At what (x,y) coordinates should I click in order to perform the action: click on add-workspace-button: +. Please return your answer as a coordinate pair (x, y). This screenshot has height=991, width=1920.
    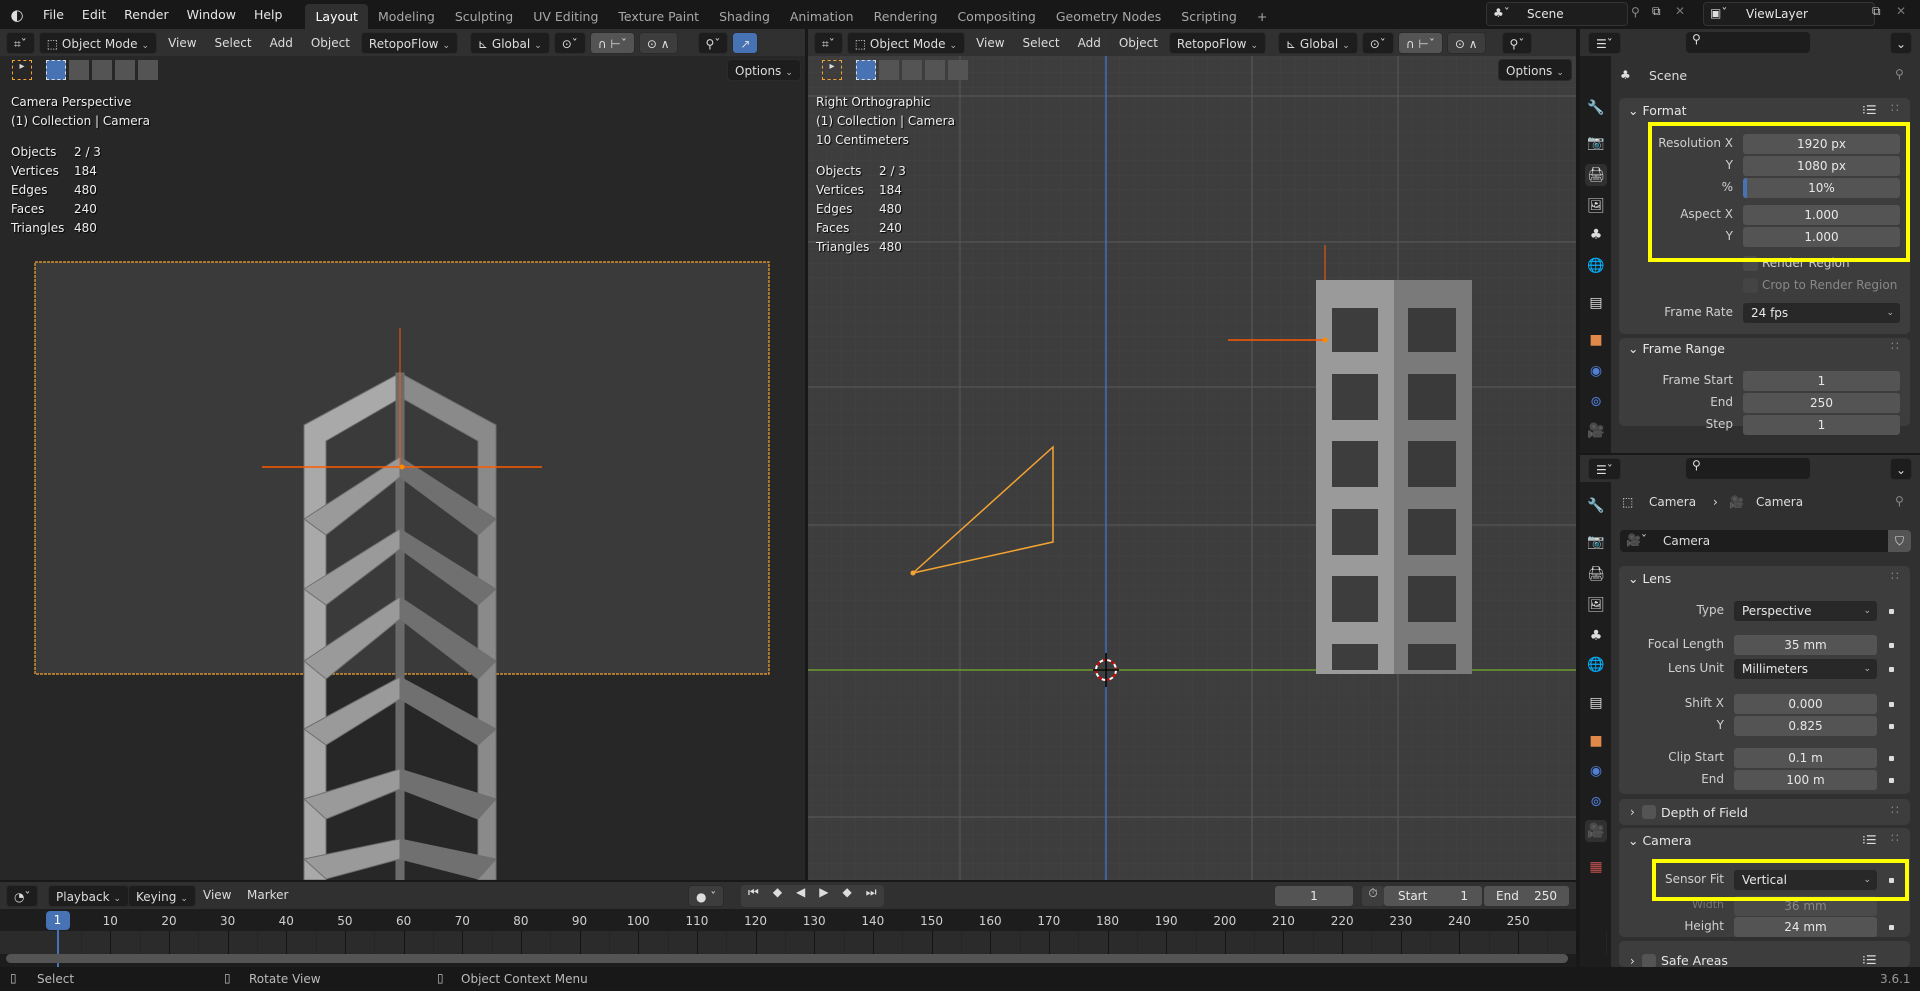
    Looking at the image, I should click on (1262, 16).